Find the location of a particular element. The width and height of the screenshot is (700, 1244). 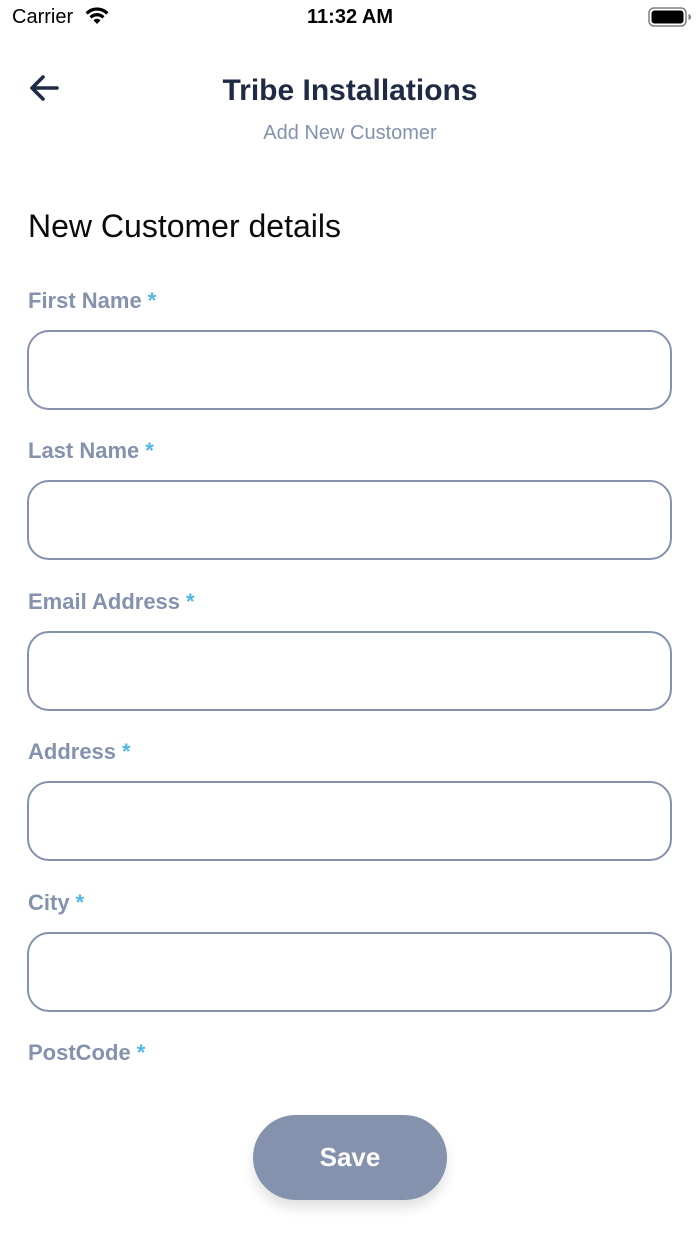

field-label-text: Email Address is located at coordinates (104, 601).